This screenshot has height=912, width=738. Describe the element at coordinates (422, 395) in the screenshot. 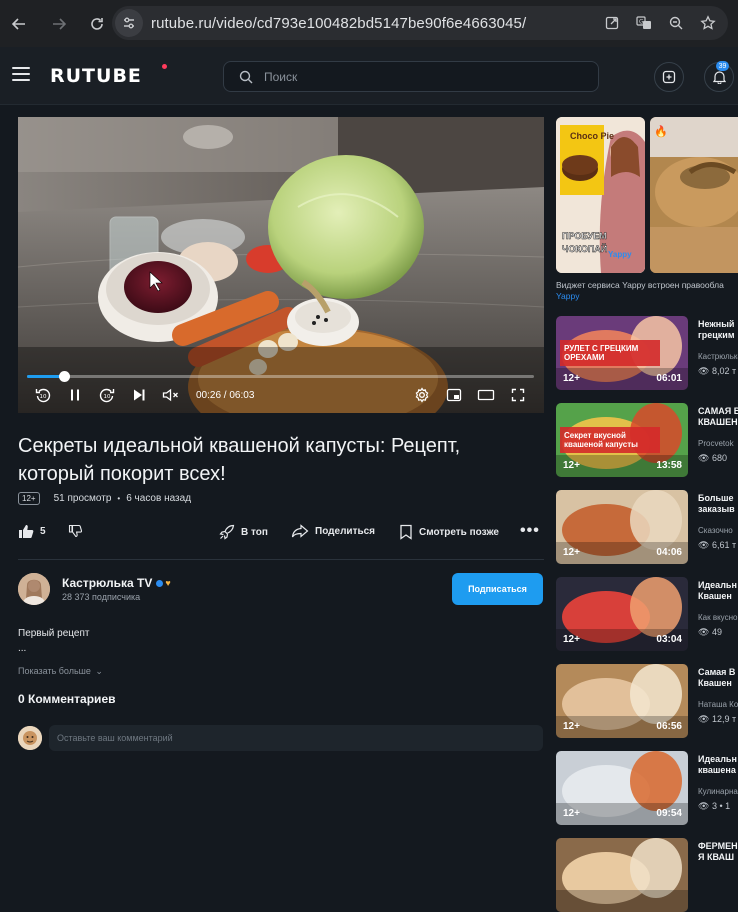

I see `settings-gear-icon` at that location.